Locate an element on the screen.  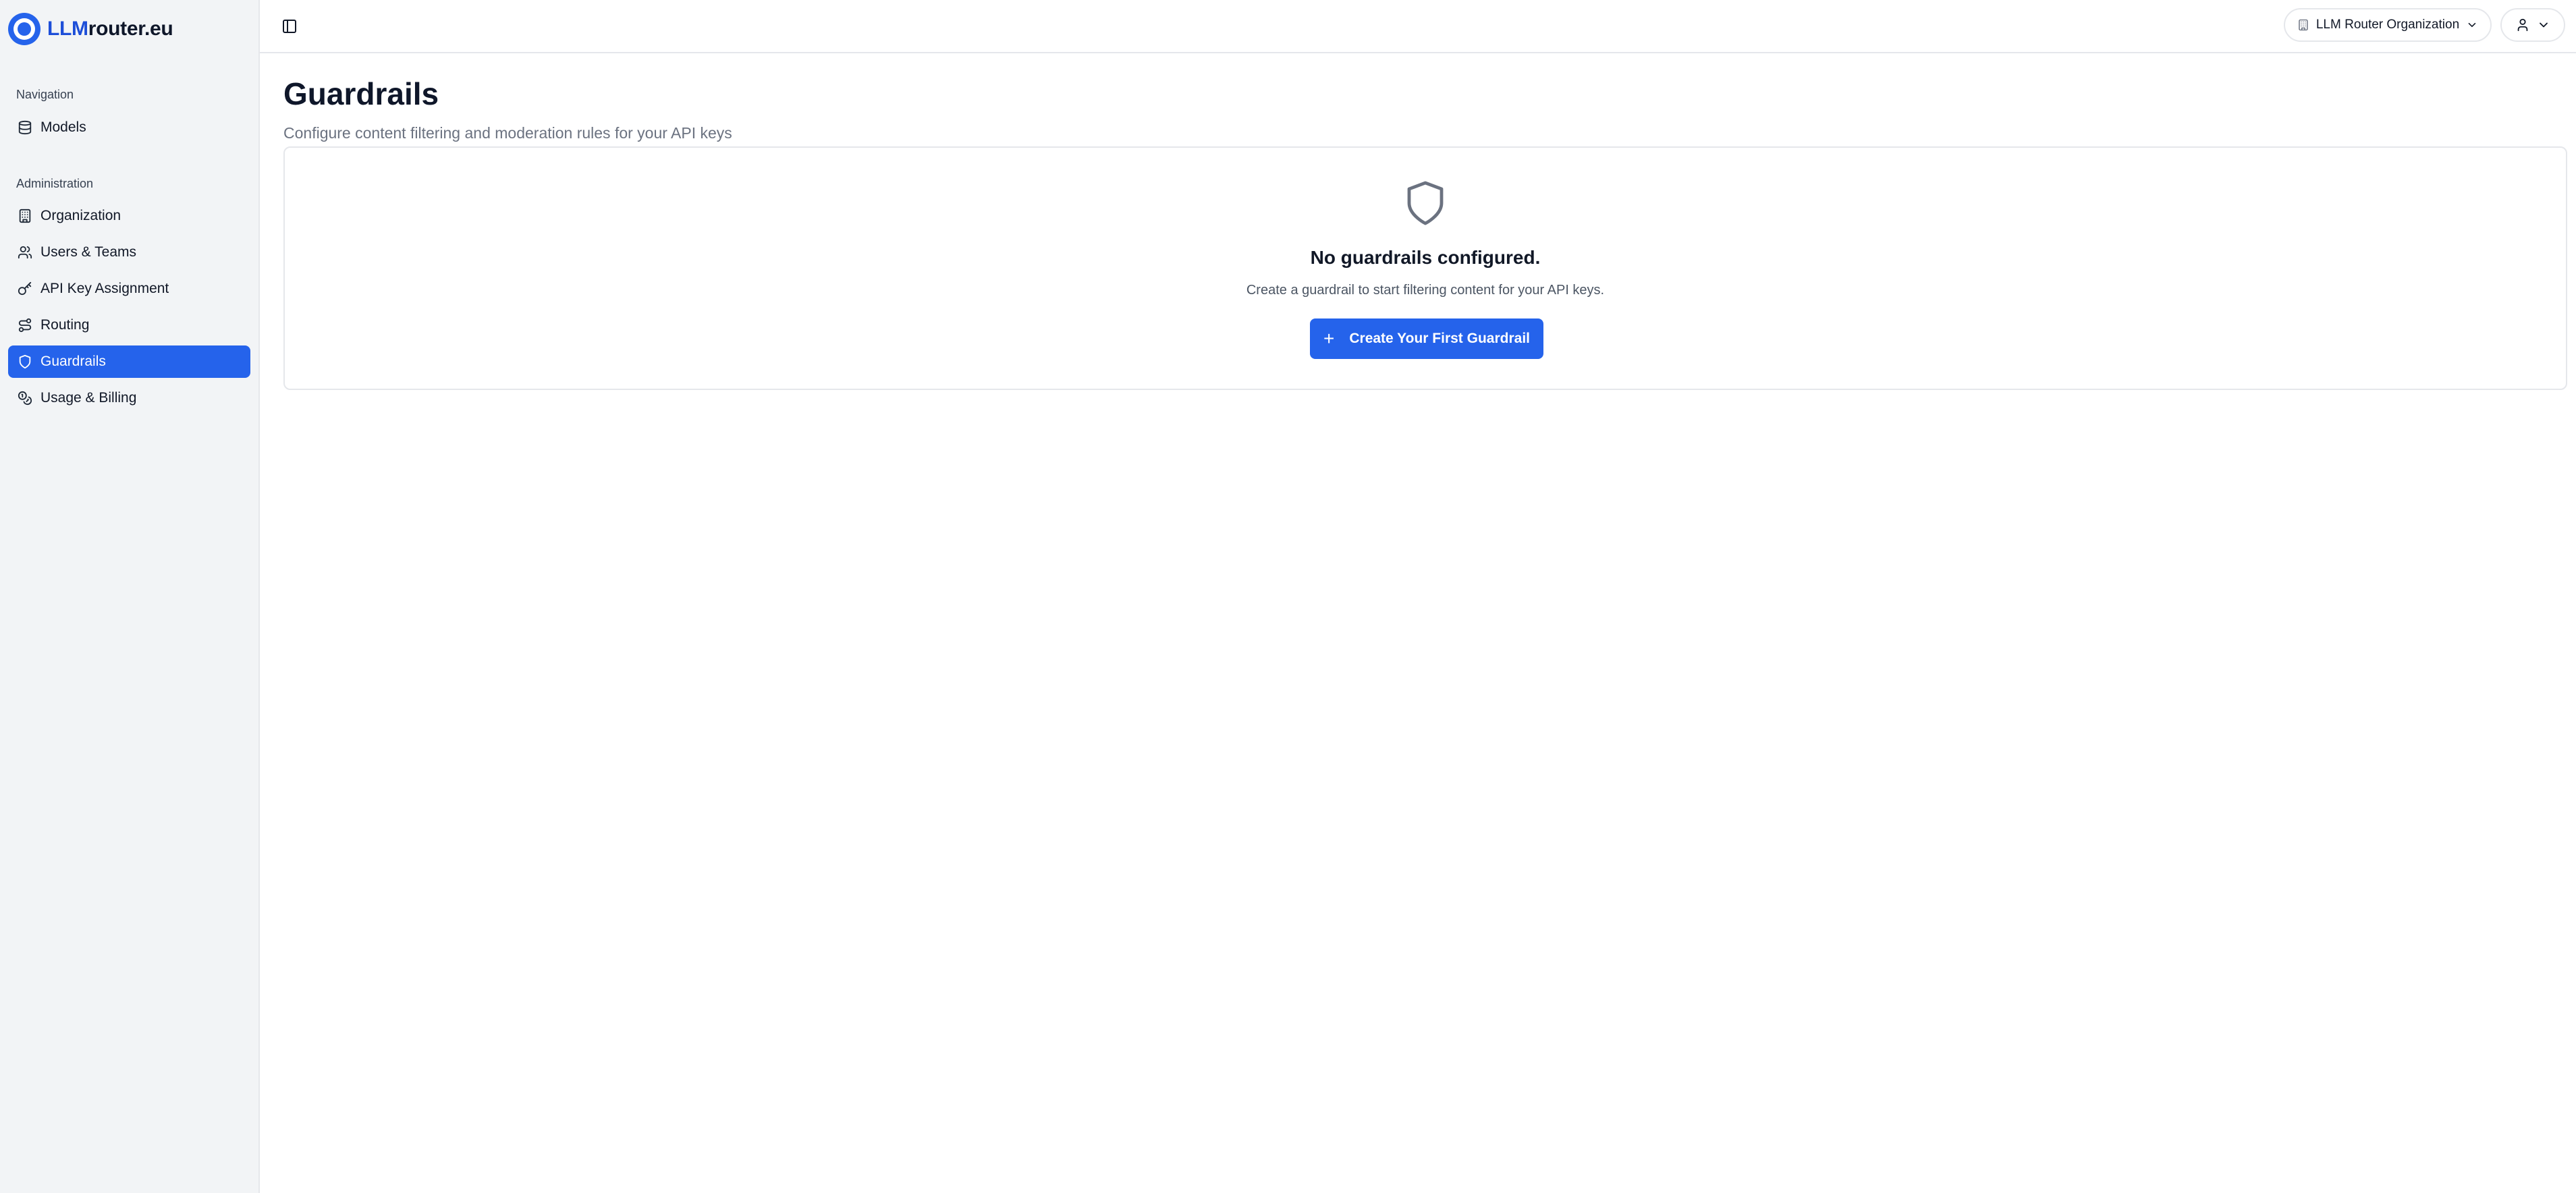
sidebar-item-api-key-assignment: API Key Assignment is located at coordinates (129, 289).